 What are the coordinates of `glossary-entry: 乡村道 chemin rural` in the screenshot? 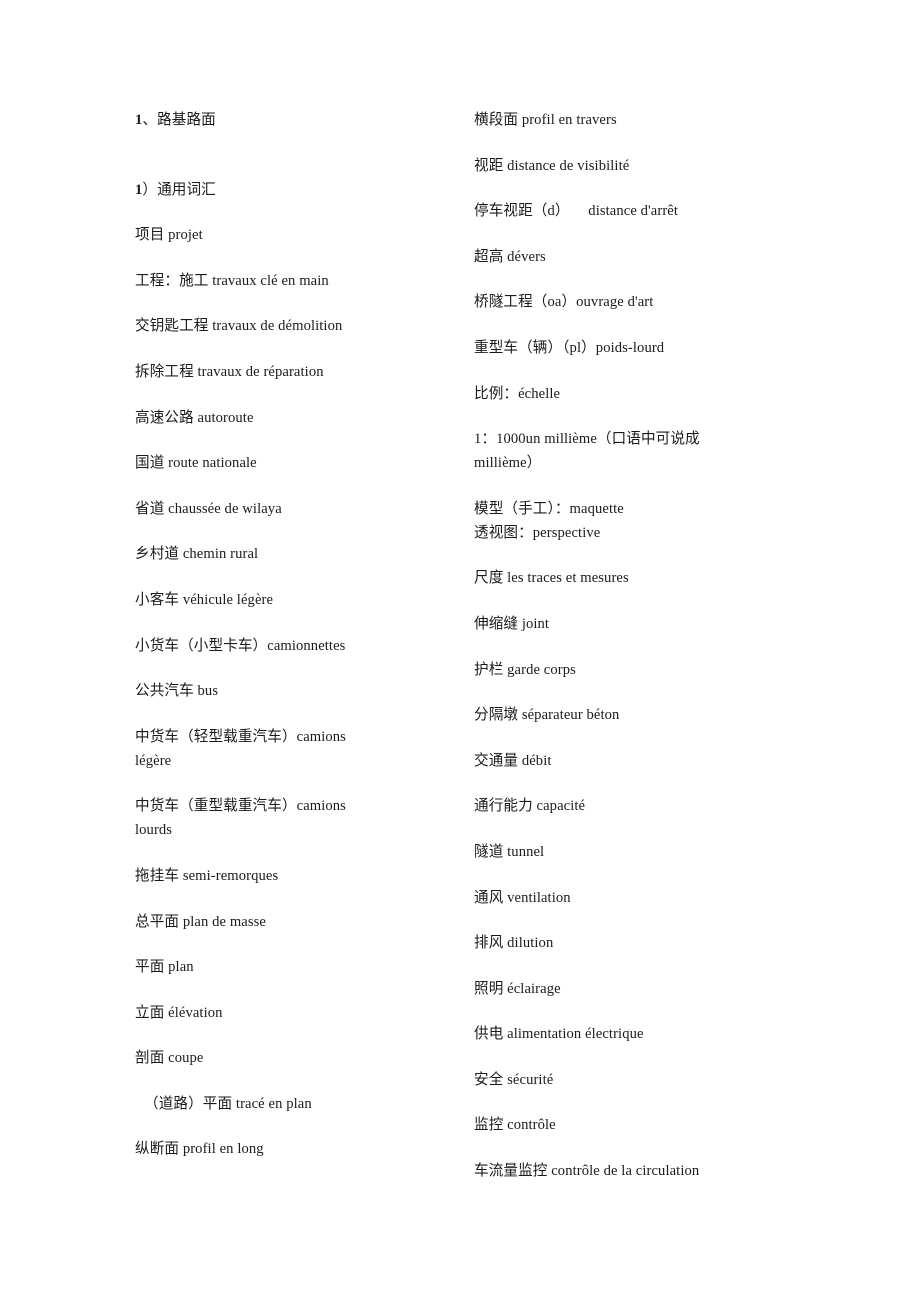 It's located at (197, 554).